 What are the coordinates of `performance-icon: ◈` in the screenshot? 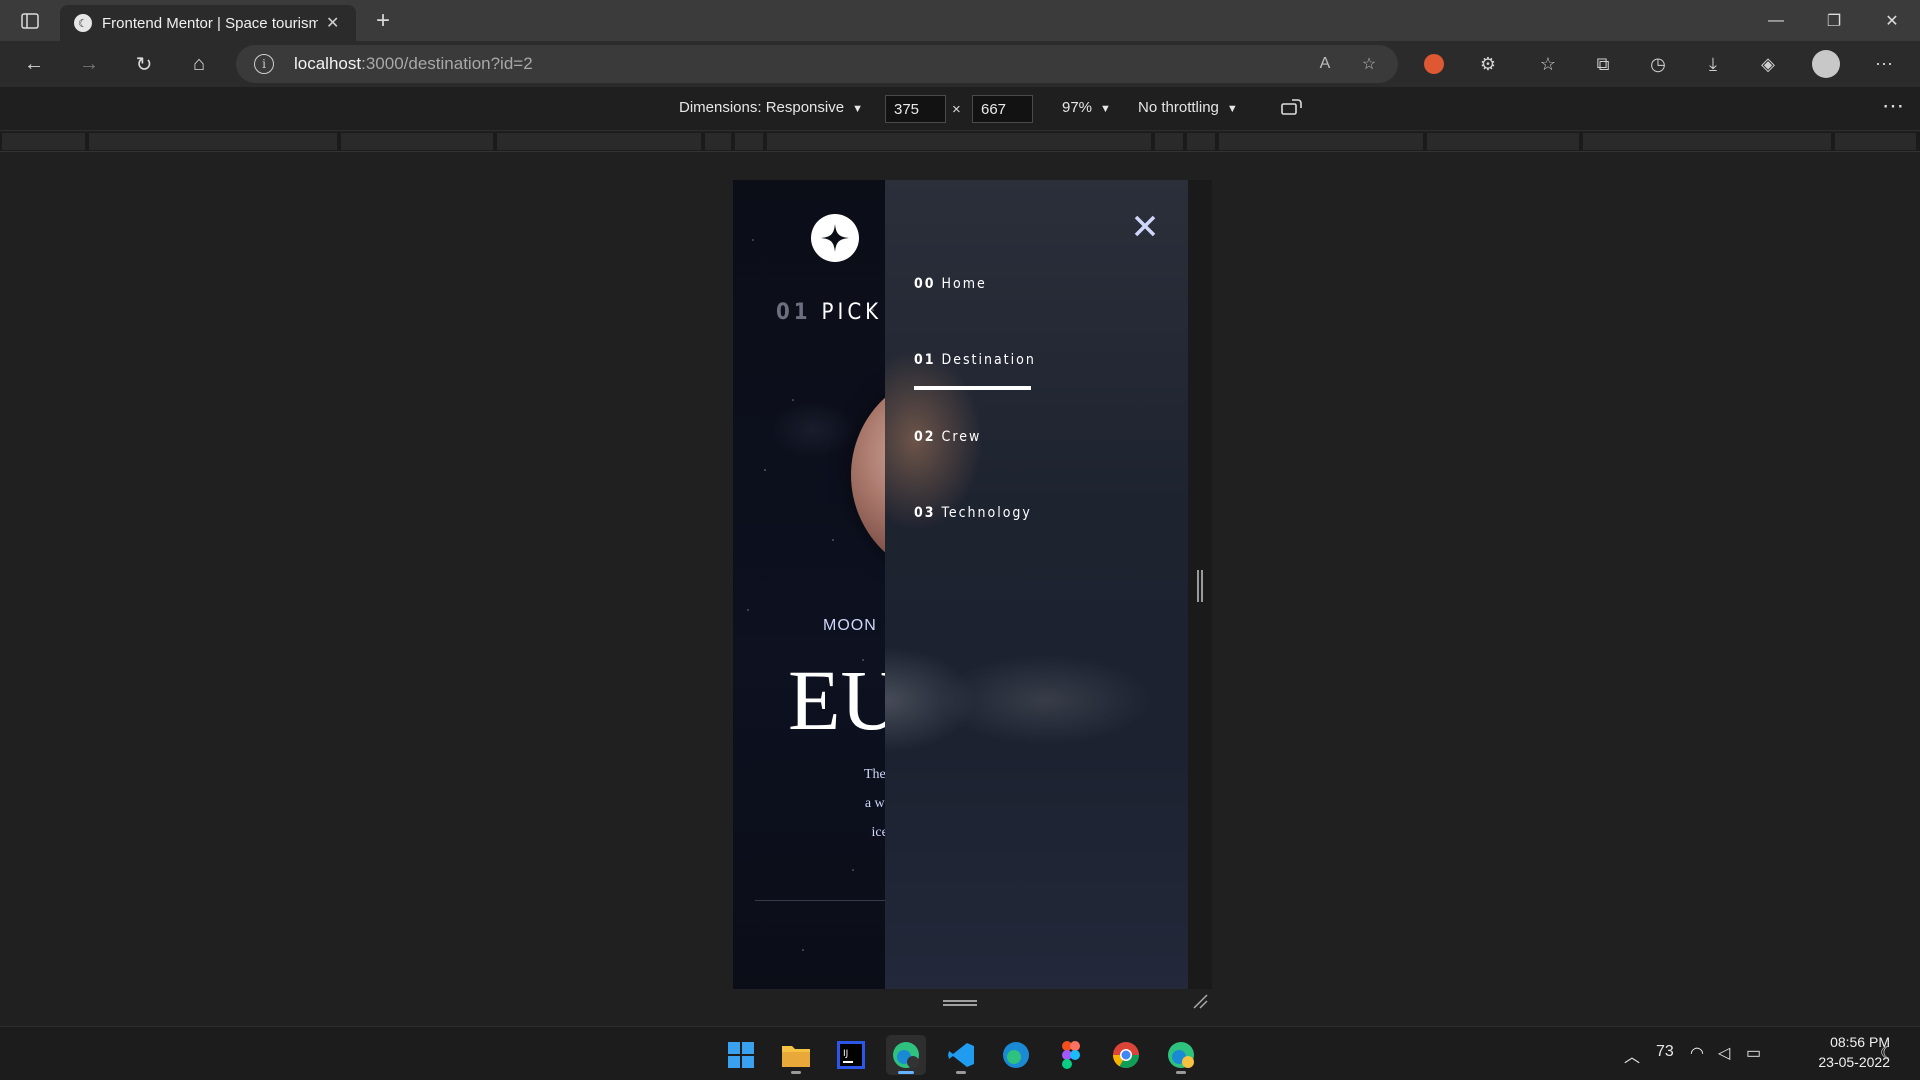 It's located at (1768, 64).